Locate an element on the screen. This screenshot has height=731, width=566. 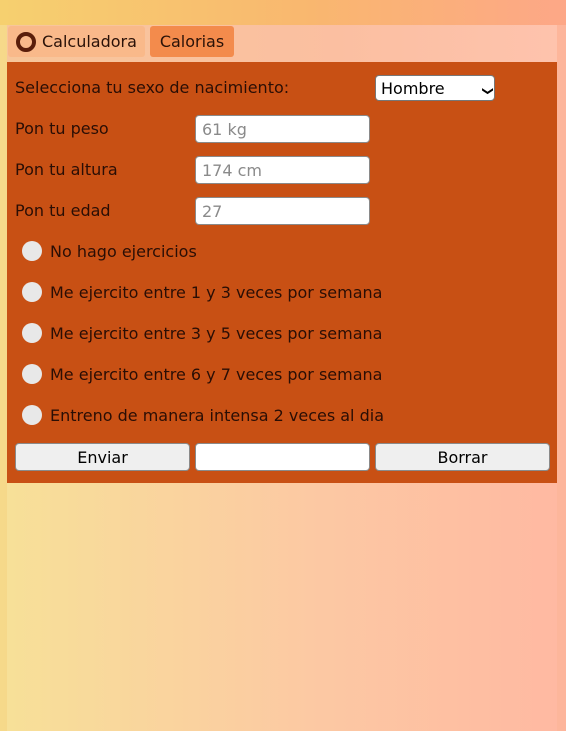
top-bar is located at coordinates (283, 12).